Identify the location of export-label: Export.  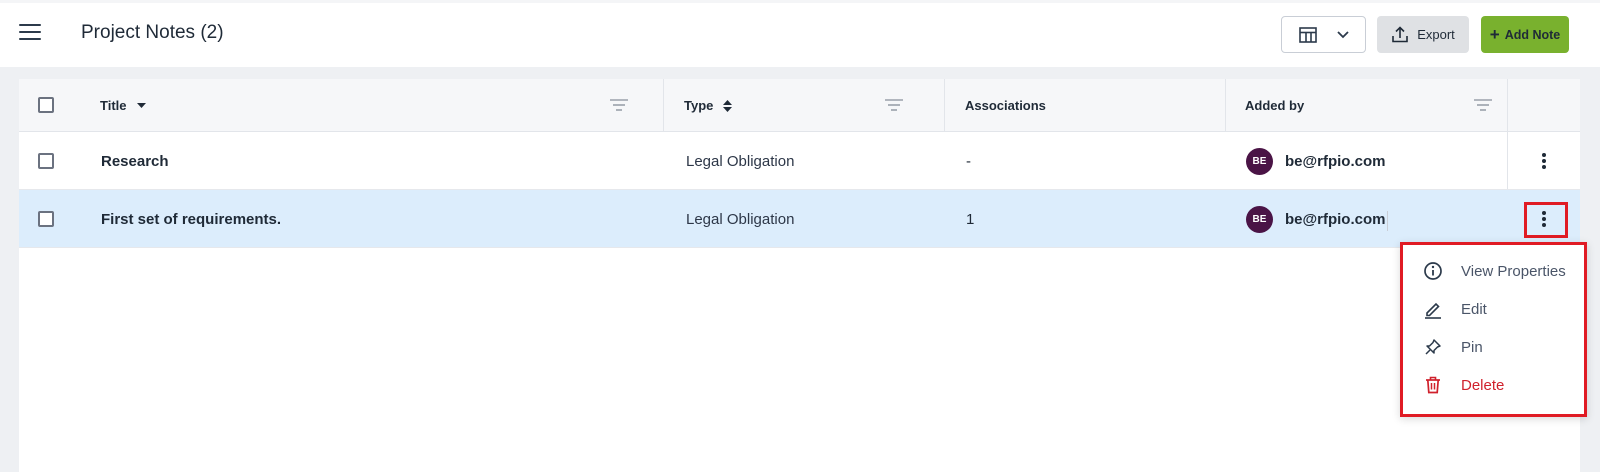
(1436, 34).